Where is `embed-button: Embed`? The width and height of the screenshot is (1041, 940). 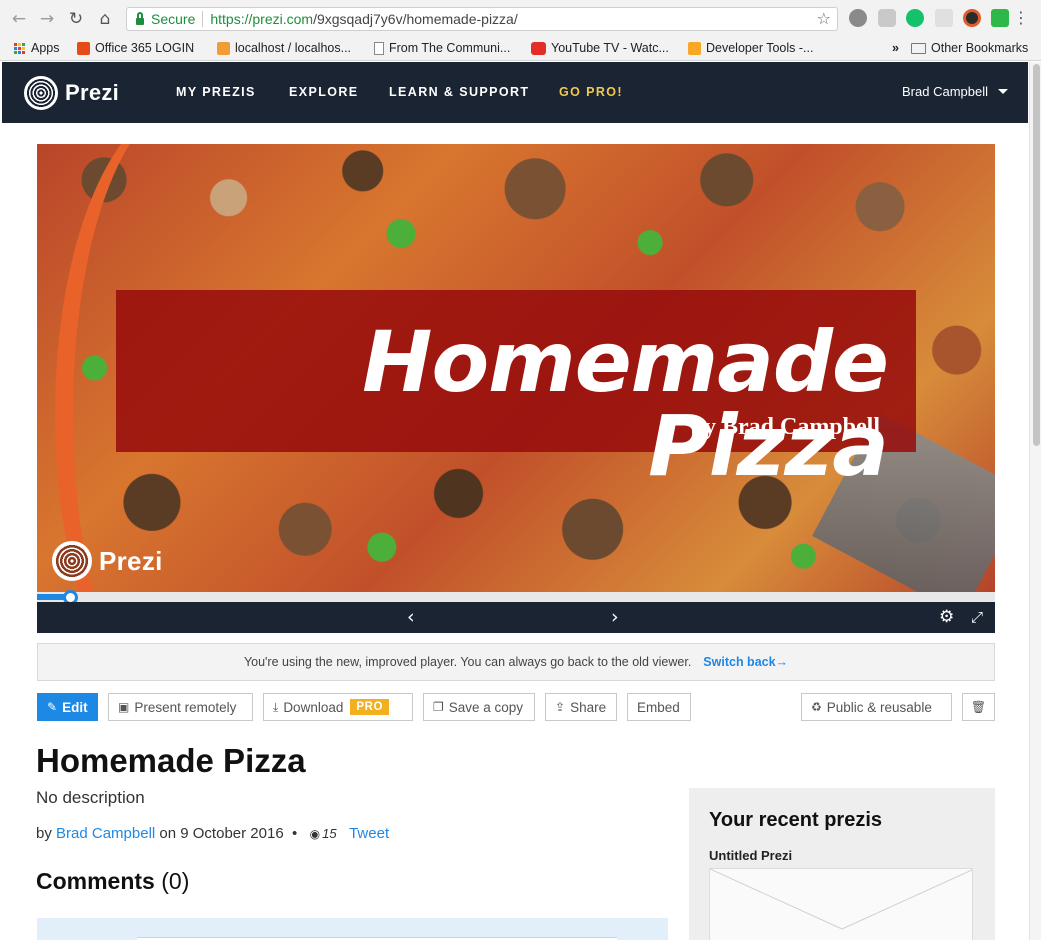 embed-button: Embed is located at coordinates (659, 707).